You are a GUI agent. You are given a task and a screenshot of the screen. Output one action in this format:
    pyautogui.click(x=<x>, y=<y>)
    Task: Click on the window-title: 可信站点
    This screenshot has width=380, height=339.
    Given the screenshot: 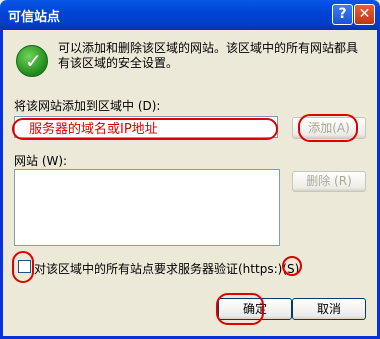 What is the action you would take?
    pyautogui.click(x=34, y=17)
    